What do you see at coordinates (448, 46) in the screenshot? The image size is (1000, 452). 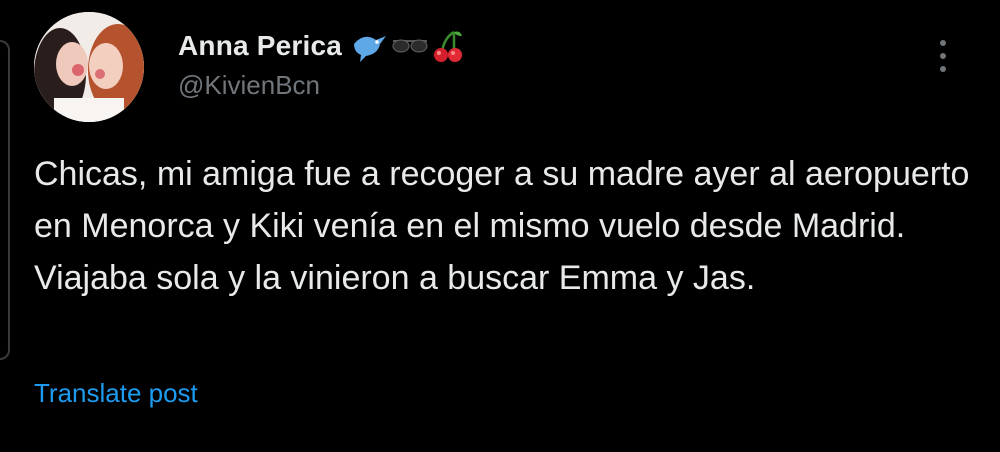 I see `cherries-icon` at bounding box center [448, 46].